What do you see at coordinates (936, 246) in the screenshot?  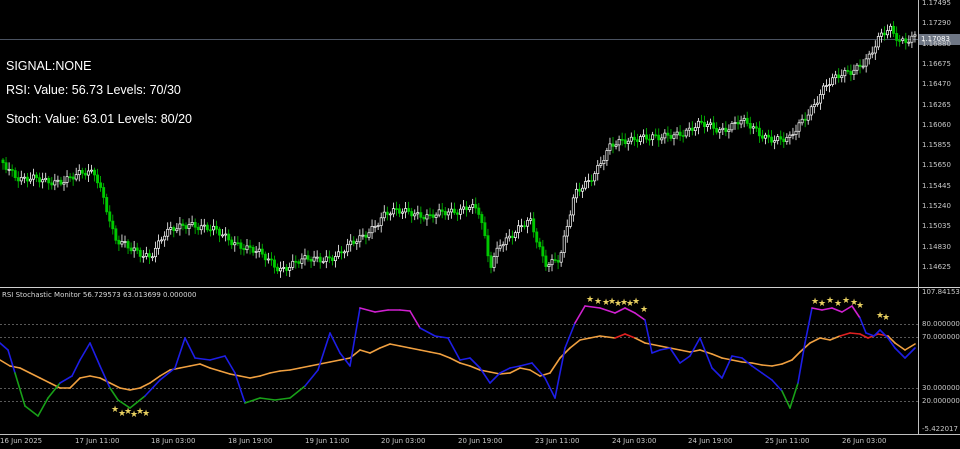 I see `price-tick-label: 1.14830` at bounding box center [936, 246].